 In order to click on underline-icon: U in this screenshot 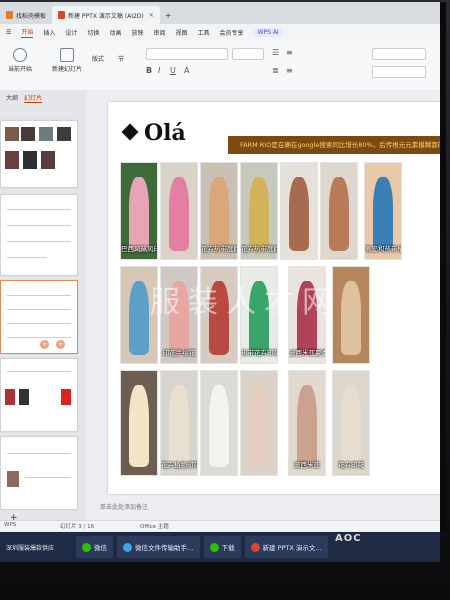, I will do `click(173, 70)`.